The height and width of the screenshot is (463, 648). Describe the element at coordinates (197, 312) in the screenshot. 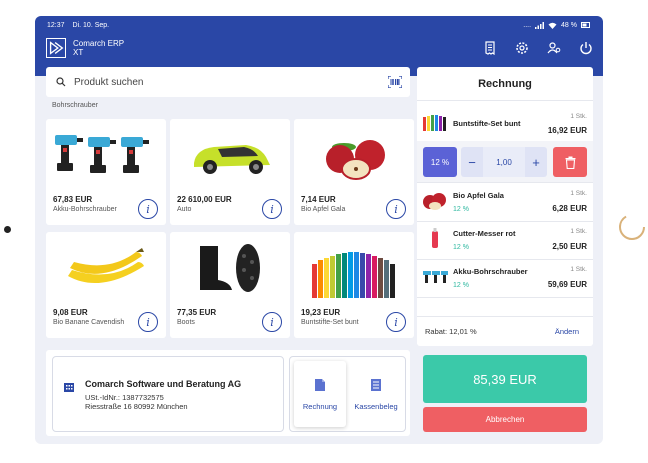

I see `product-price: 77,35 EUR` at that location.